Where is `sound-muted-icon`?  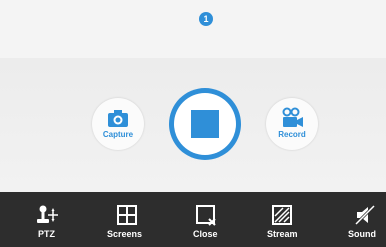 sound-muted-icon is located at coordinates (365, 215).